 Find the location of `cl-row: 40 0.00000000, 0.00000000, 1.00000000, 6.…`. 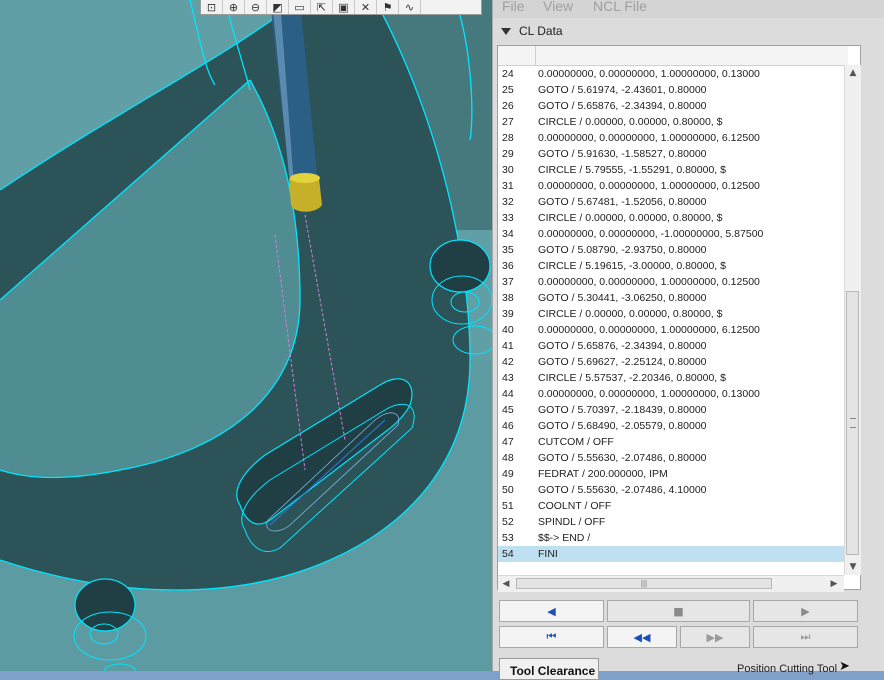

cl-row: 40 0.00000000, 0.00000000, 1.00000000, 6.… is located at coordinates (671, 330).